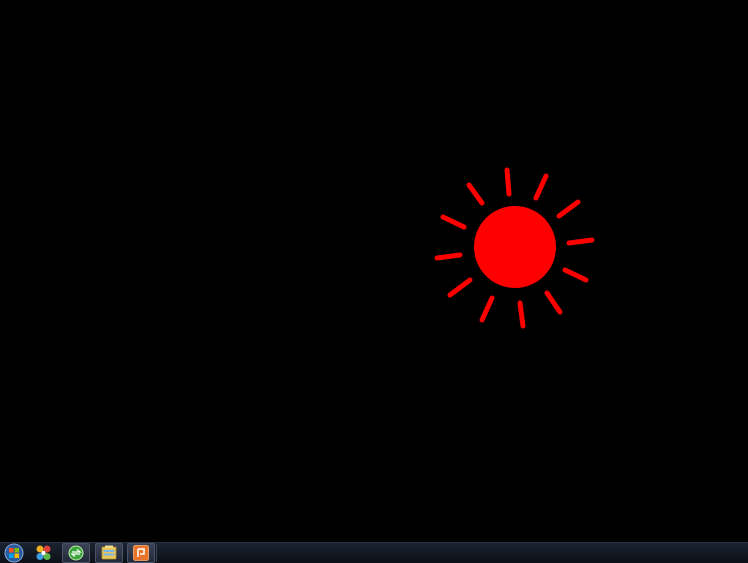 The height and width of the screenshot is (563, 748). Describe the element at coordinates (156, 553) in the screenshot. I see `taskbar-divider` at that location.